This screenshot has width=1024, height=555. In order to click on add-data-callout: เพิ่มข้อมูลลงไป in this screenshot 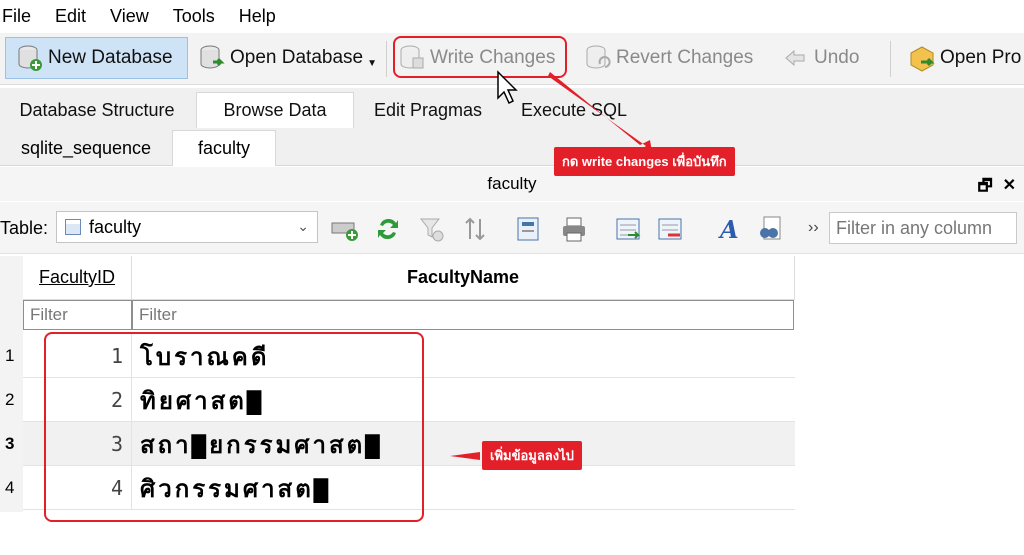, I will do `click(532, 455)`.